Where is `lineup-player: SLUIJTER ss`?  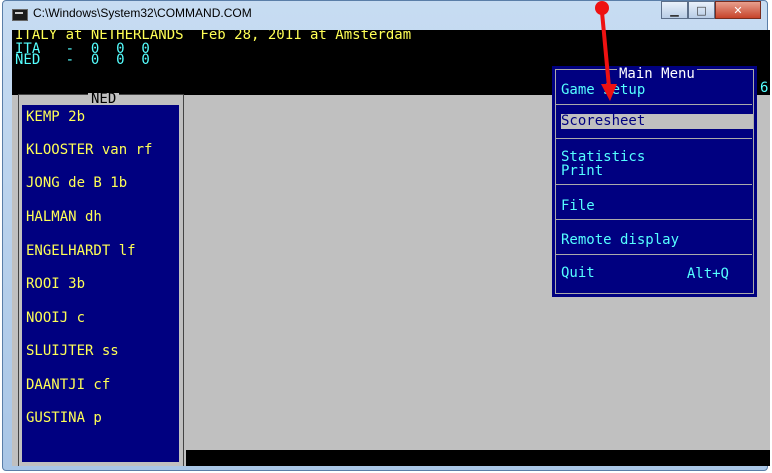 lineup-player: SLUIJTER ss is located at coordinates (72, 351).